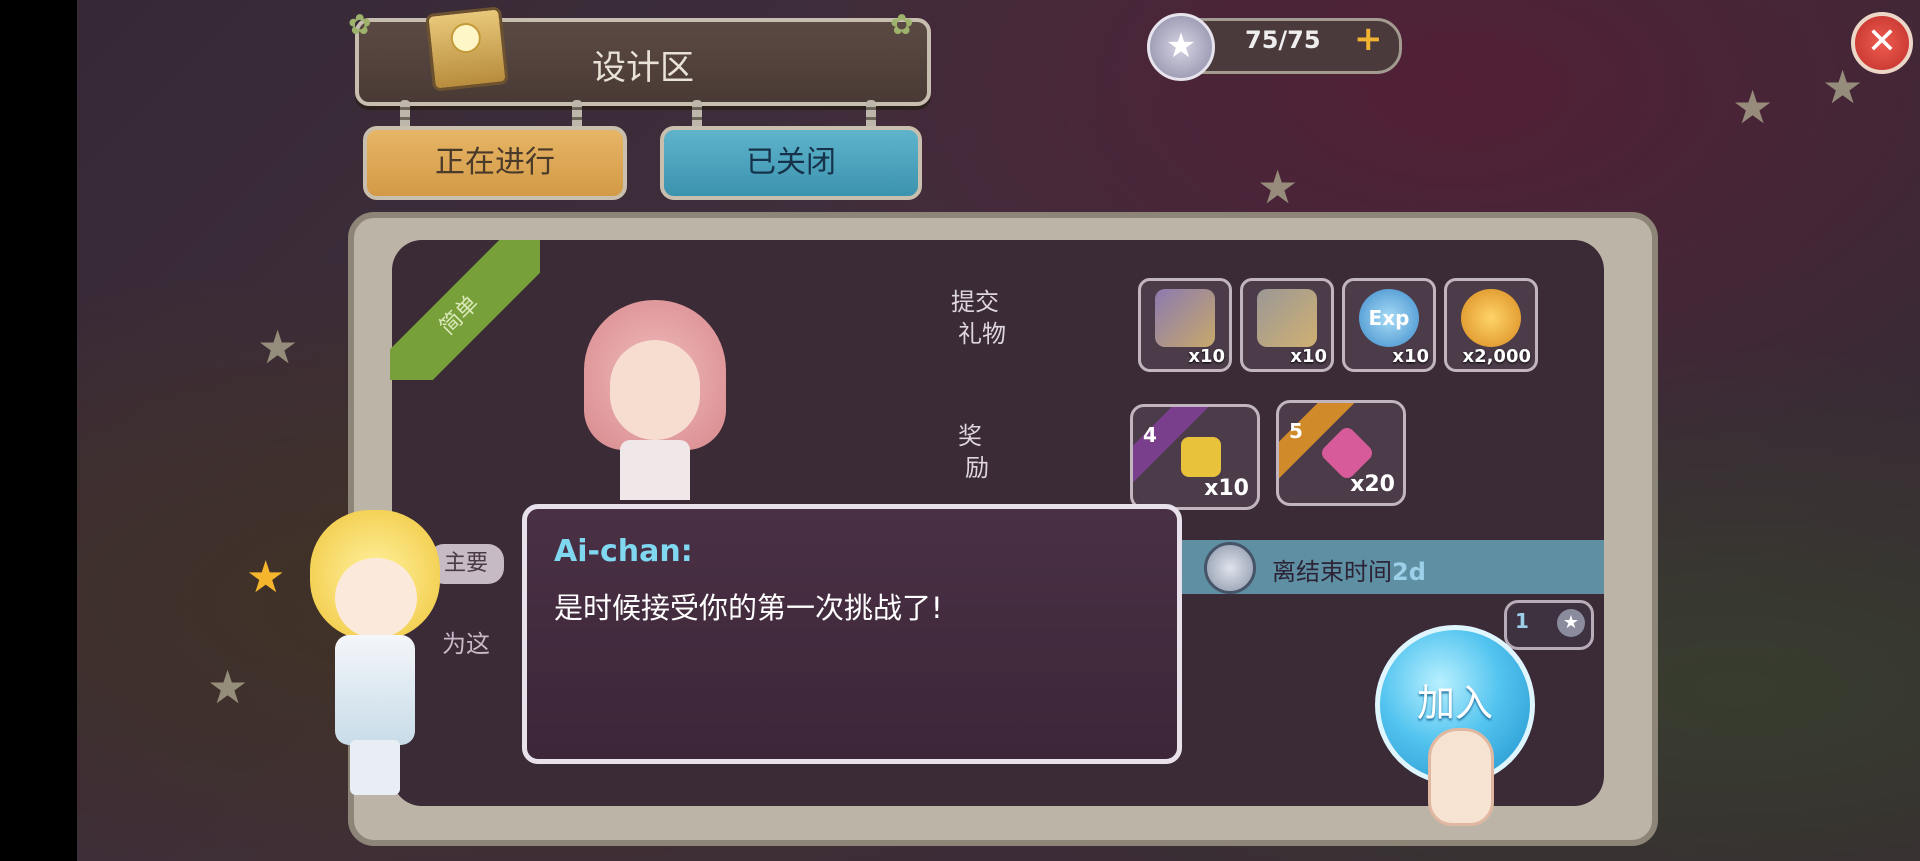  I want to click on entries-chip: 1 ★, so click(1549, 625).